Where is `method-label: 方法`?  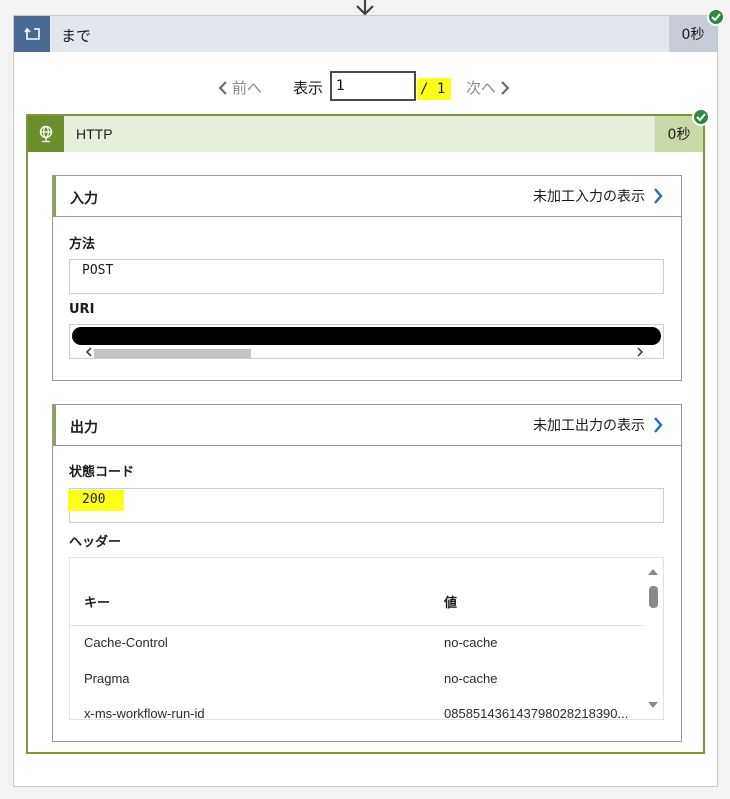
method-label: 方法 is located at coordinates (82, 244).